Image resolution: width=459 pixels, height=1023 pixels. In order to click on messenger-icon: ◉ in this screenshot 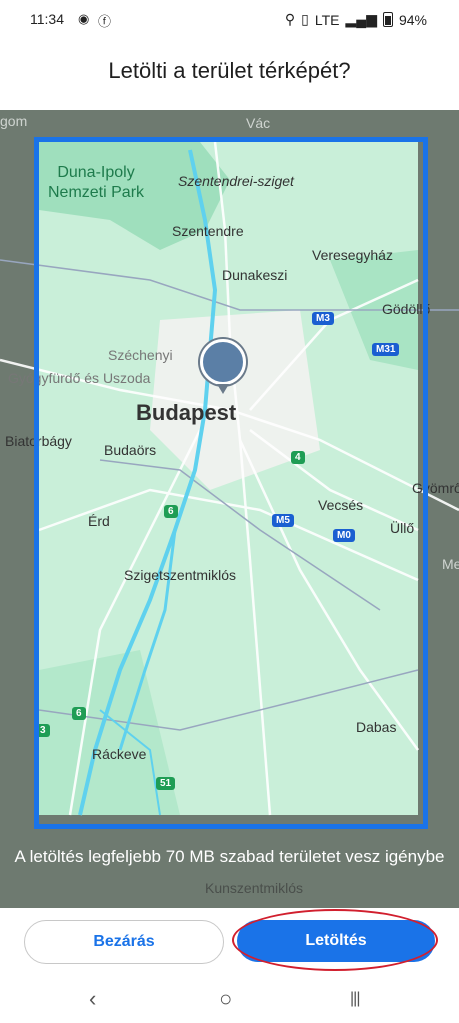, I will do `click(84, 18)`.